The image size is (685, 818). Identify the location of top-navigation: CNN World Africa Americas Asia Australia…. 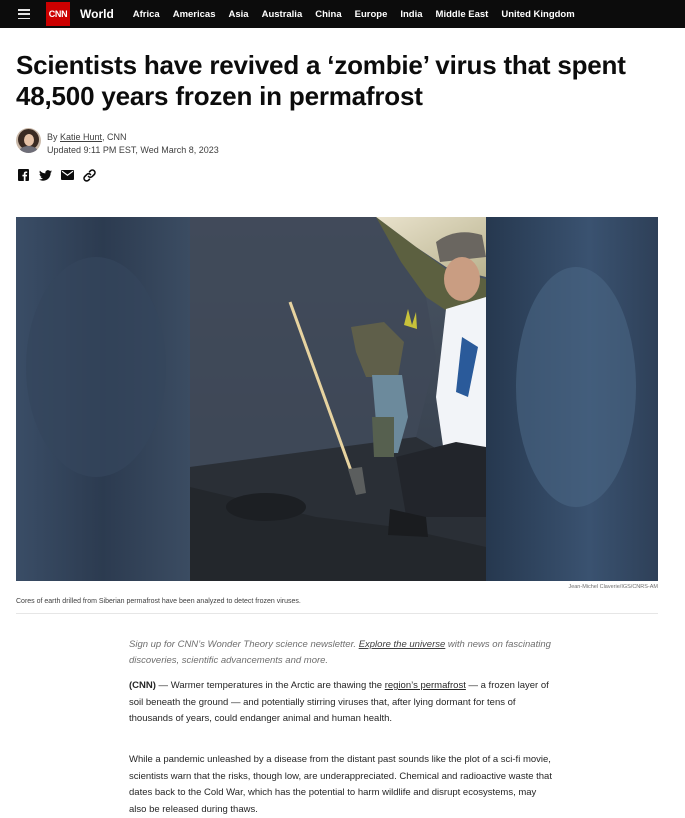
(342, 14).